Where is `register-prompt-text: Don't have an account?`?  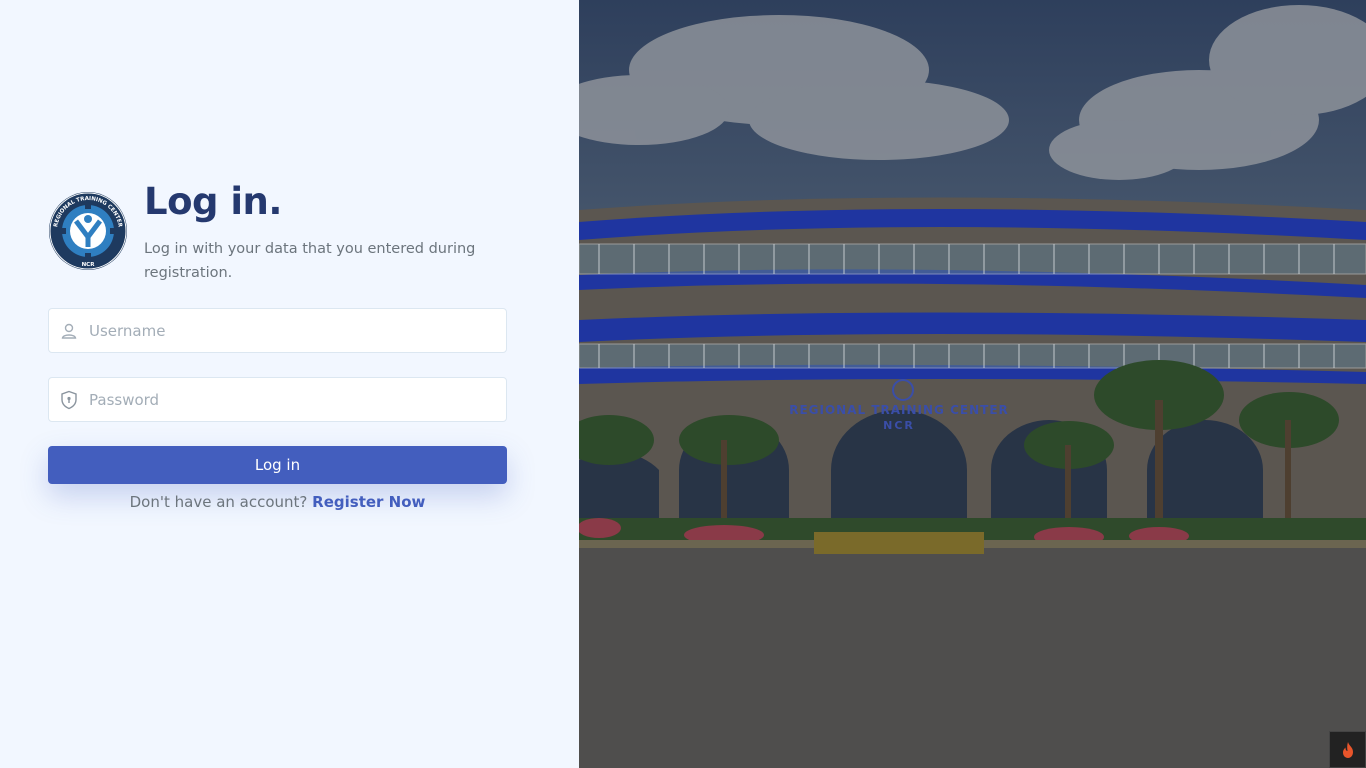 register-prompt-text: Don't have an account? is located at coordinates (218, 502).